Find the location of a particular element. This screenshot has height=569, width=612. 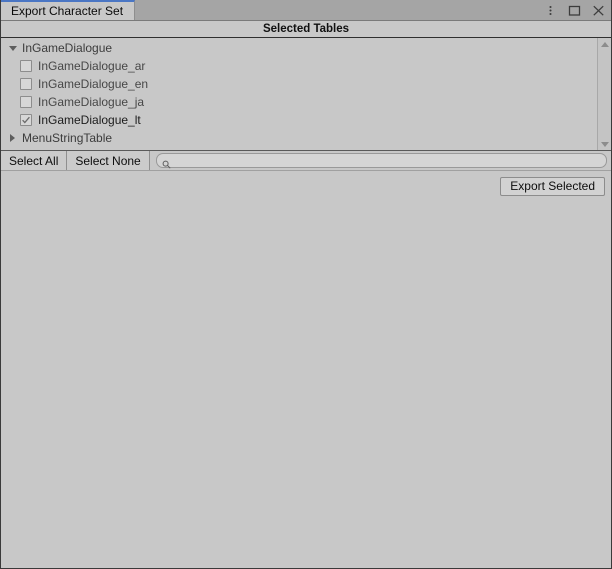

tree-group-row: InGameDialogue is located at coordinates (299, 48).